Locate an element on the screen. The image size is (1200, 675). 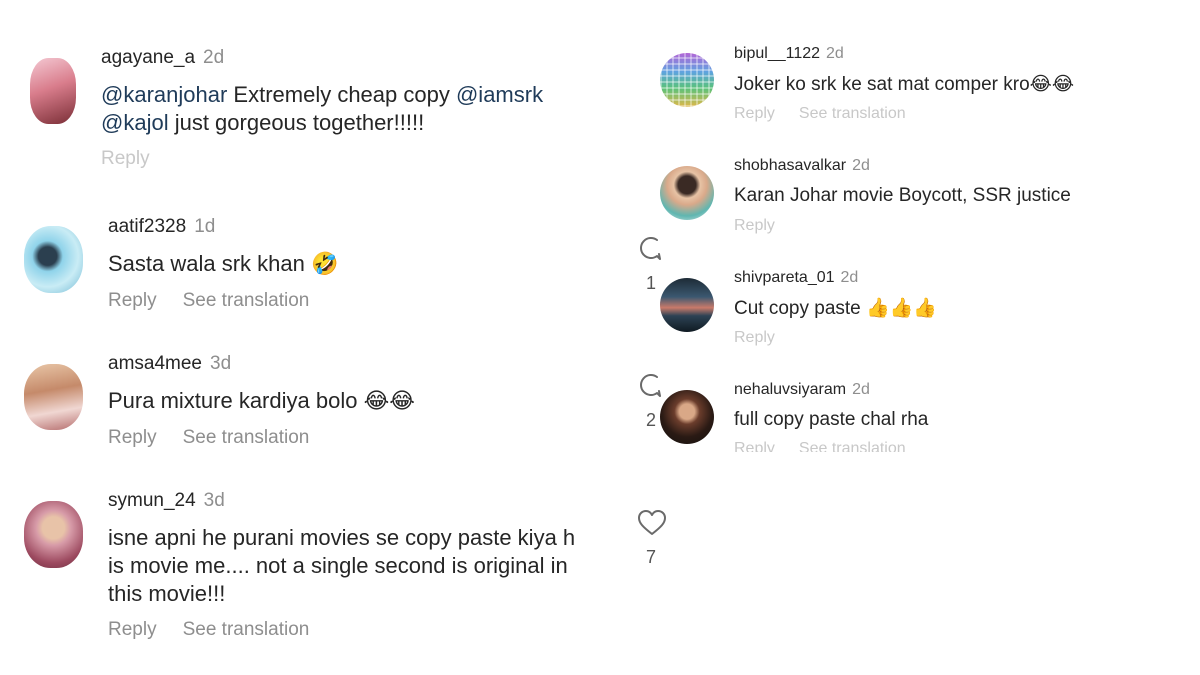
comment-username: agayane_a 2d is located at coordinates (162, 58).